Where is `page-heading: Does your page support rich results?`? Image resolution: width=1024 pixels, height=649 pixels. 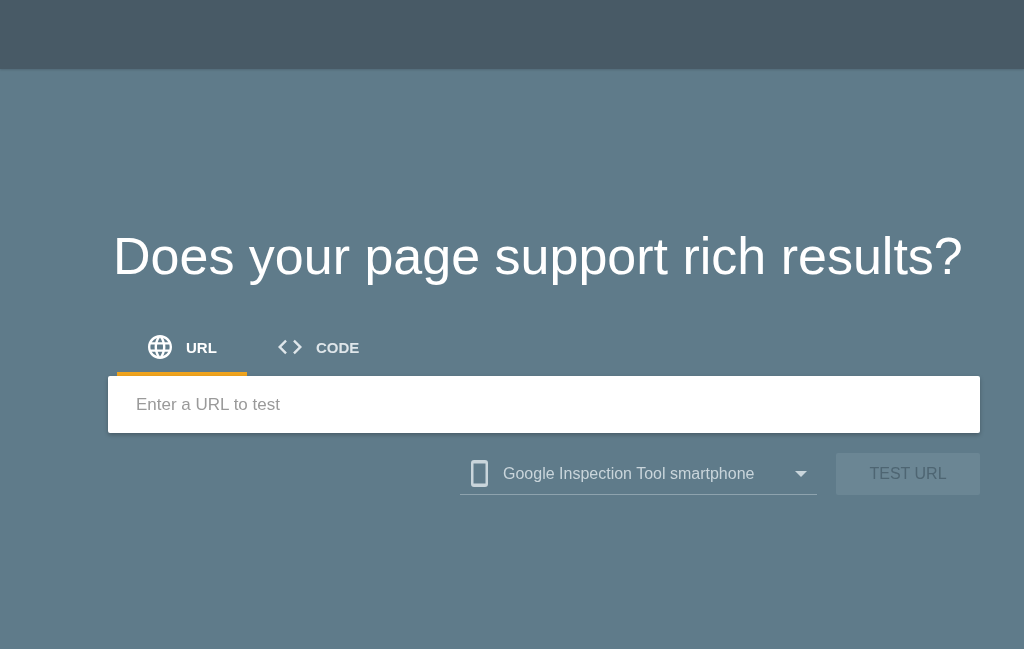
page-heading: Does your page support rich results? is located at coordinates (538, 256).